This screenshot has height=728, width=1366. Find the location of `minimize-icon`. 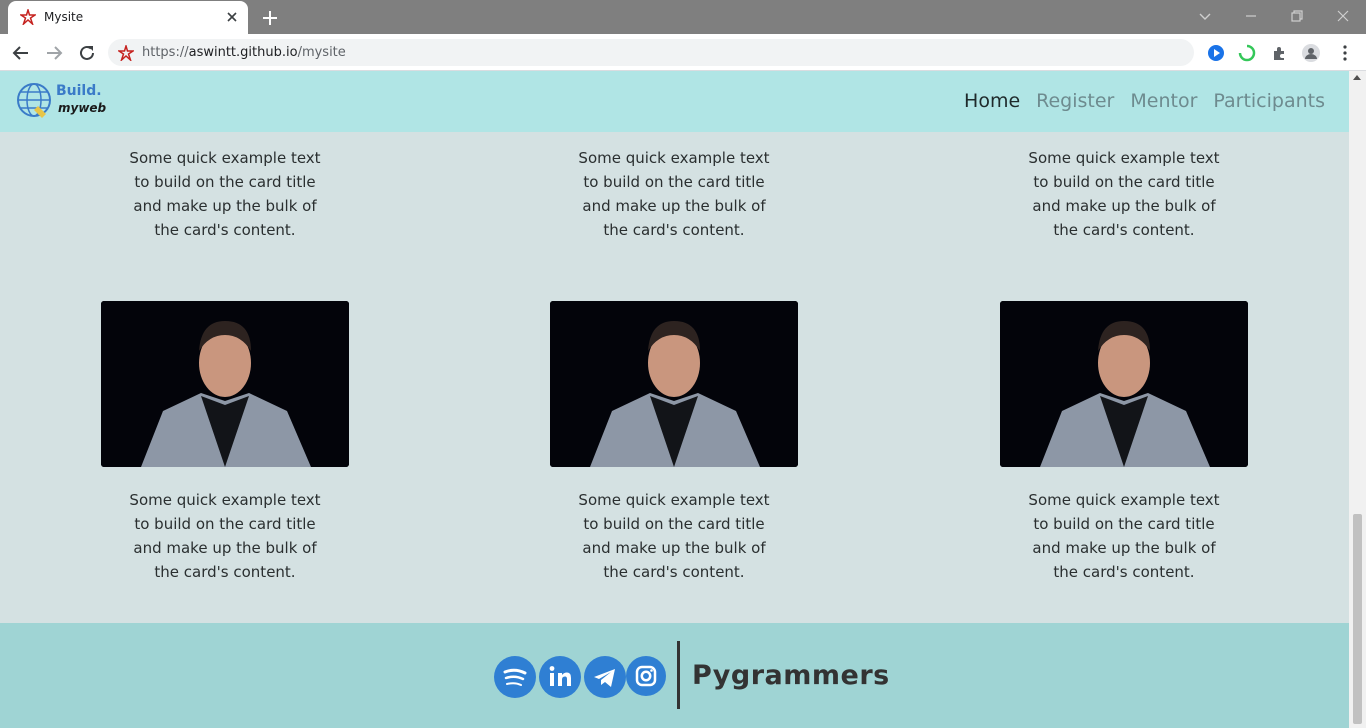

minimize-icon is located at coordinates (1251, 16).